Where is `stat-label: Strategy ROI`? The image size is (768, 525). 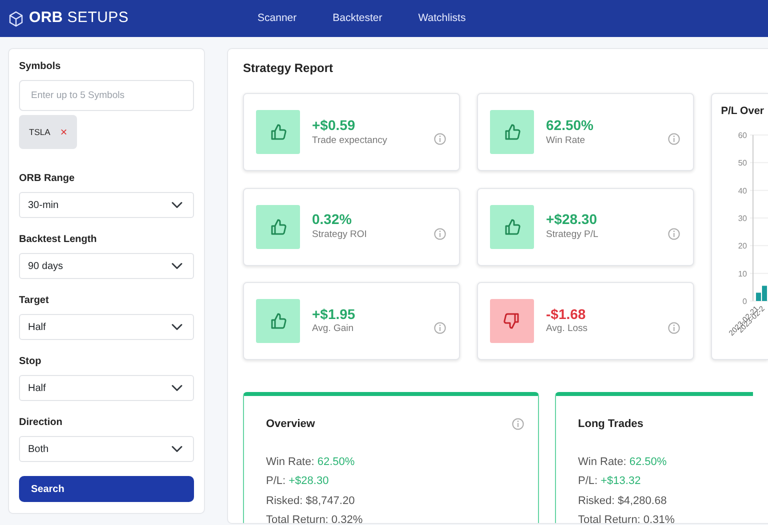
stat-label: Strategy ROI is located at coordinates (339, 235).